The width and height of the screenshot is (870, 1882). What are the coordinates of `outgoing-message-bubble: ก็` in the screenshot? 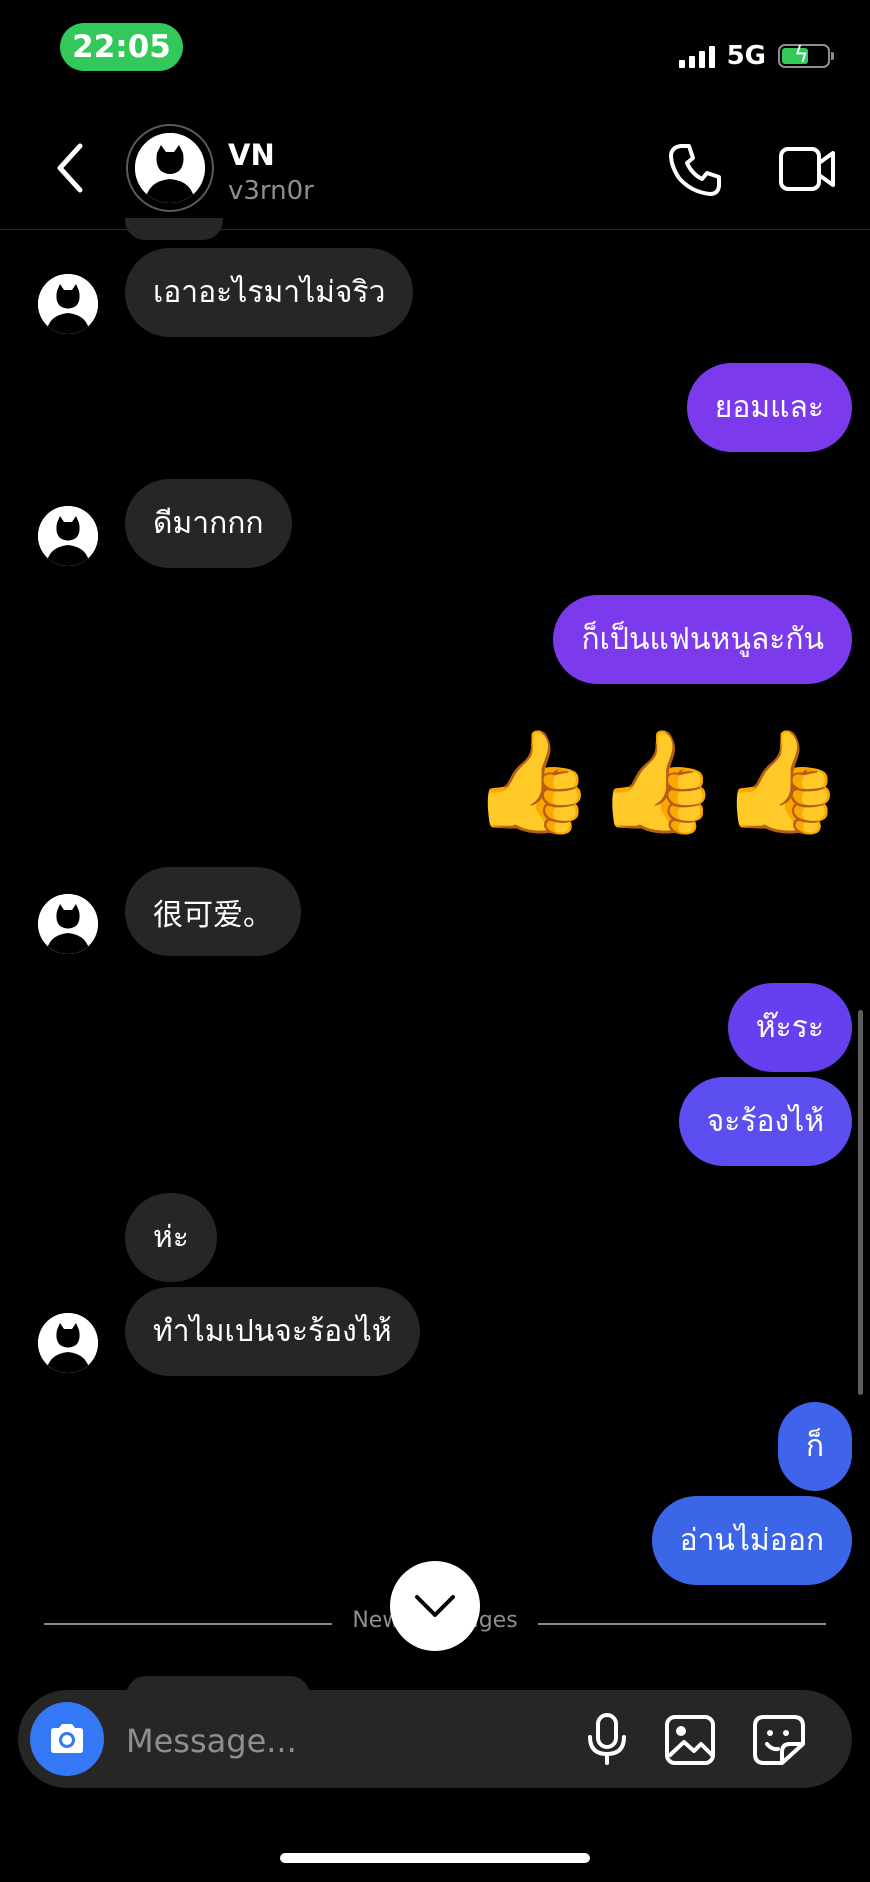 It's located at (814, 1446).